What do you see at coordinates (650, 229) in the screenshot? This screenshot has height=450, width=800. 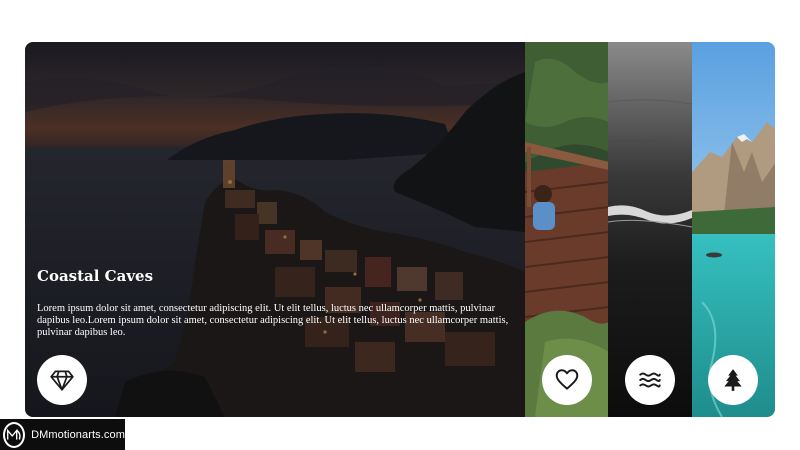 I see `panel-ocean` at bounding box center [650, 229].